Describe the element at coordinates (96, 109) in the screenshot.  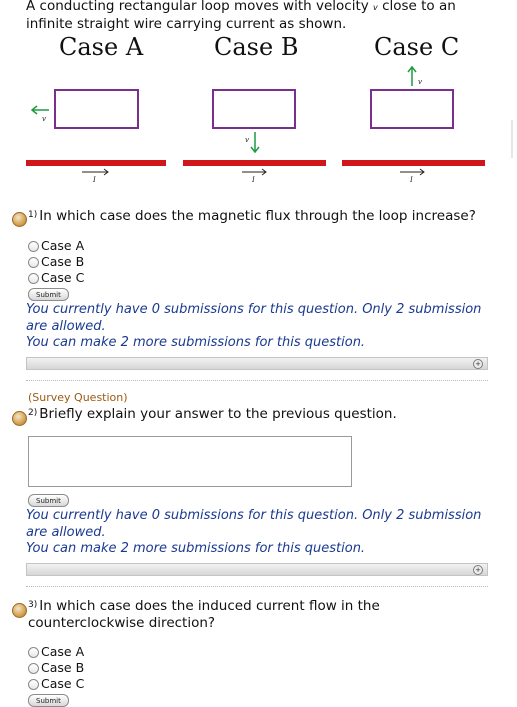
I see `case-a-loop` at that location.